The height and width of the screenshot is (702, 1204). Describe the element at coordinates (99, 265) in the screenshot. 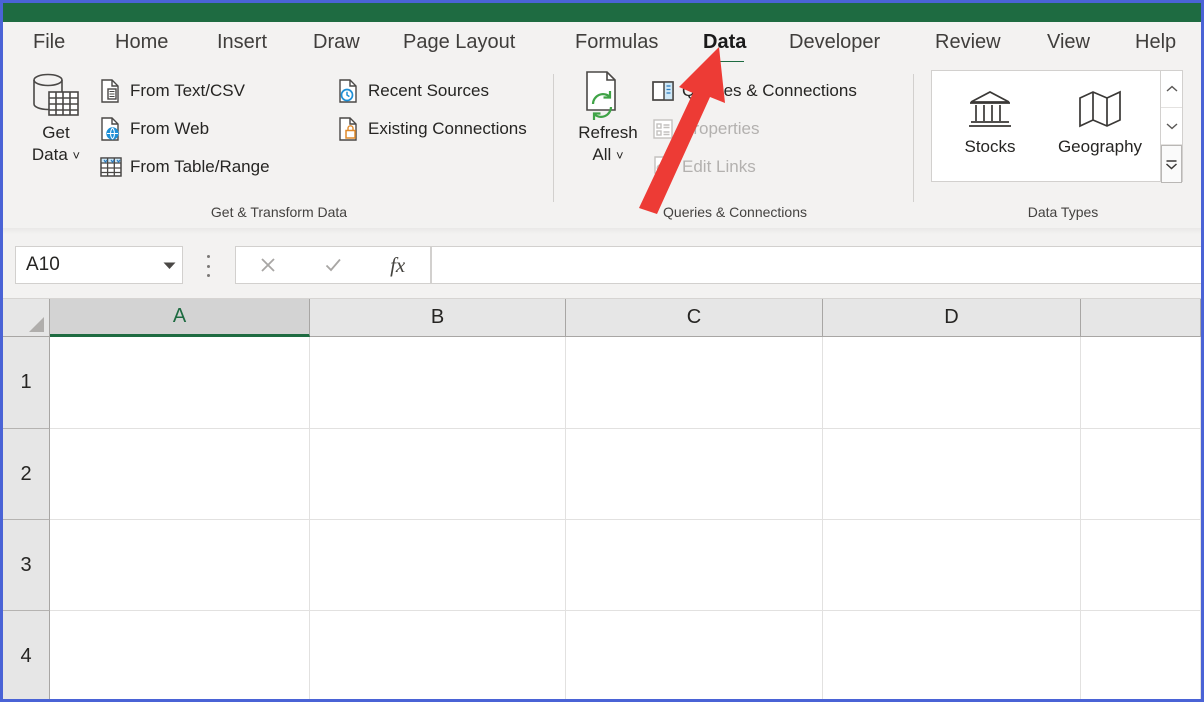

I see `name-box: A10` at that location.